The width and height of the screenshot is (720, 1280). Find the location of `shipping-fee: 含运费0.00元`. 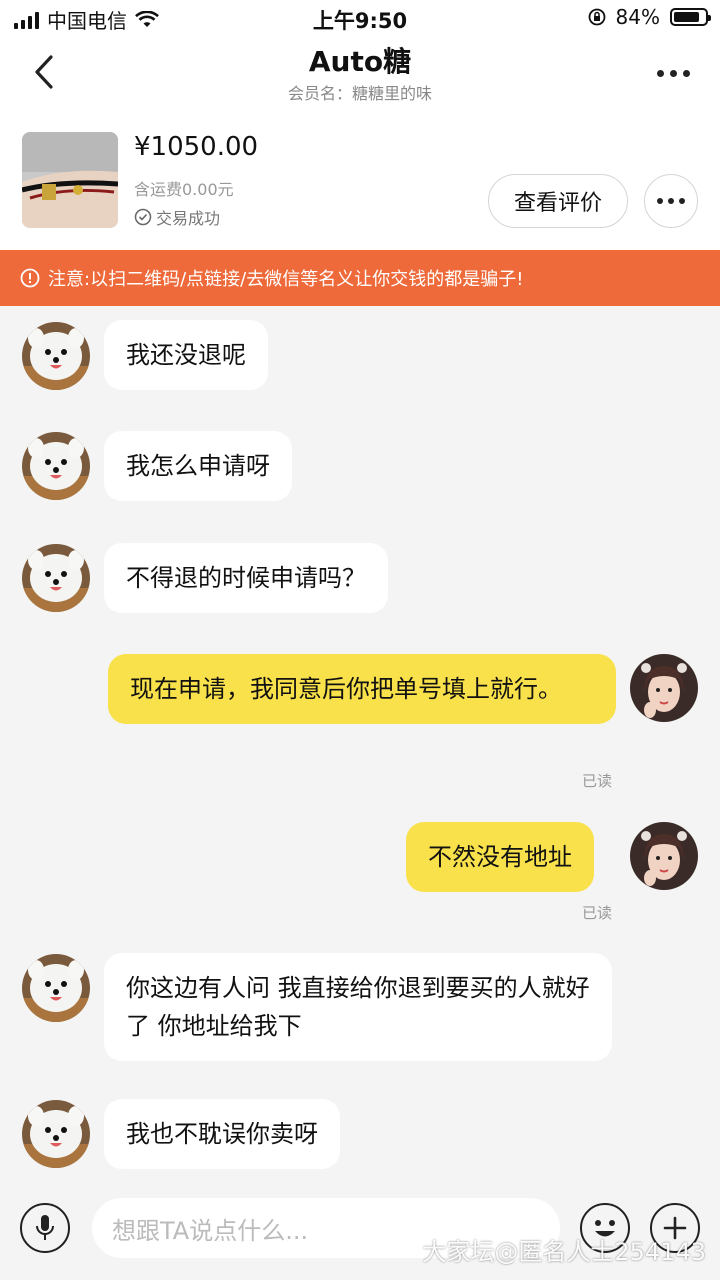

shipping-fee: 含运费0.00元 is located at coordinates (184, 189).